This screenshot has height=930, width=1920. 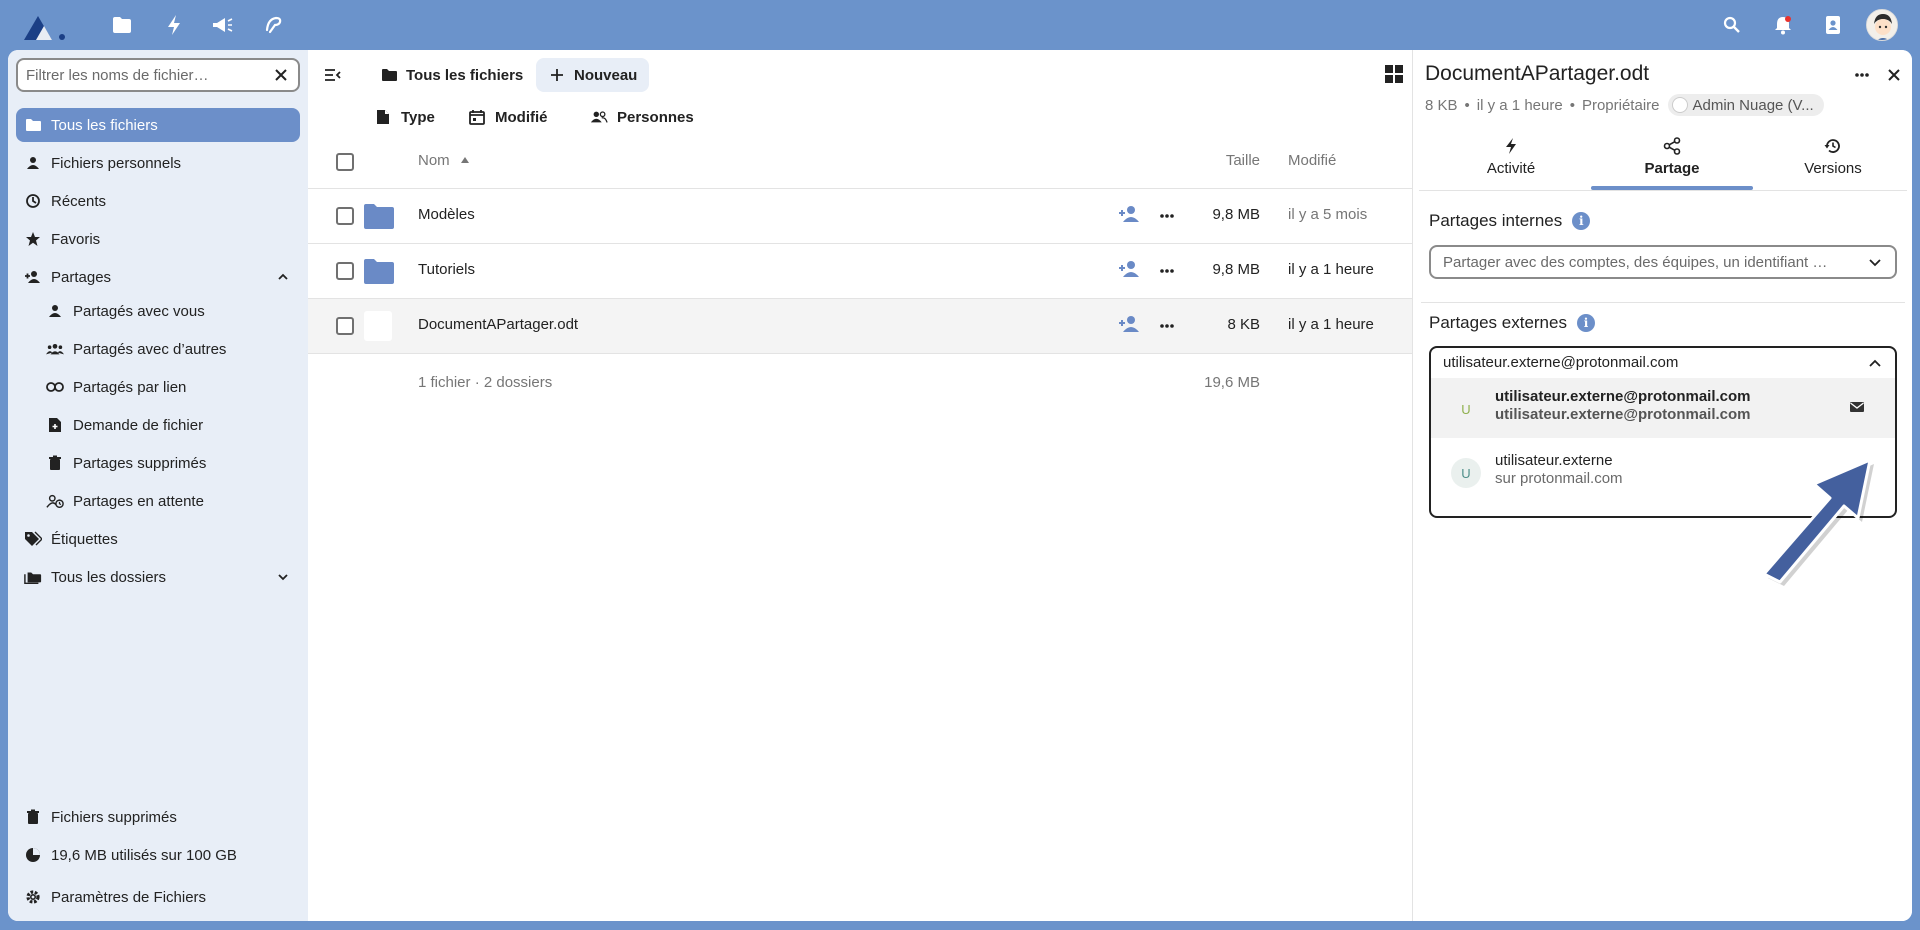 What do you see at coordinates (158, 501) in the screenshot?
I see `sidebar-item-pending-shares: Partages en attente` at bounding box center [158, 501].